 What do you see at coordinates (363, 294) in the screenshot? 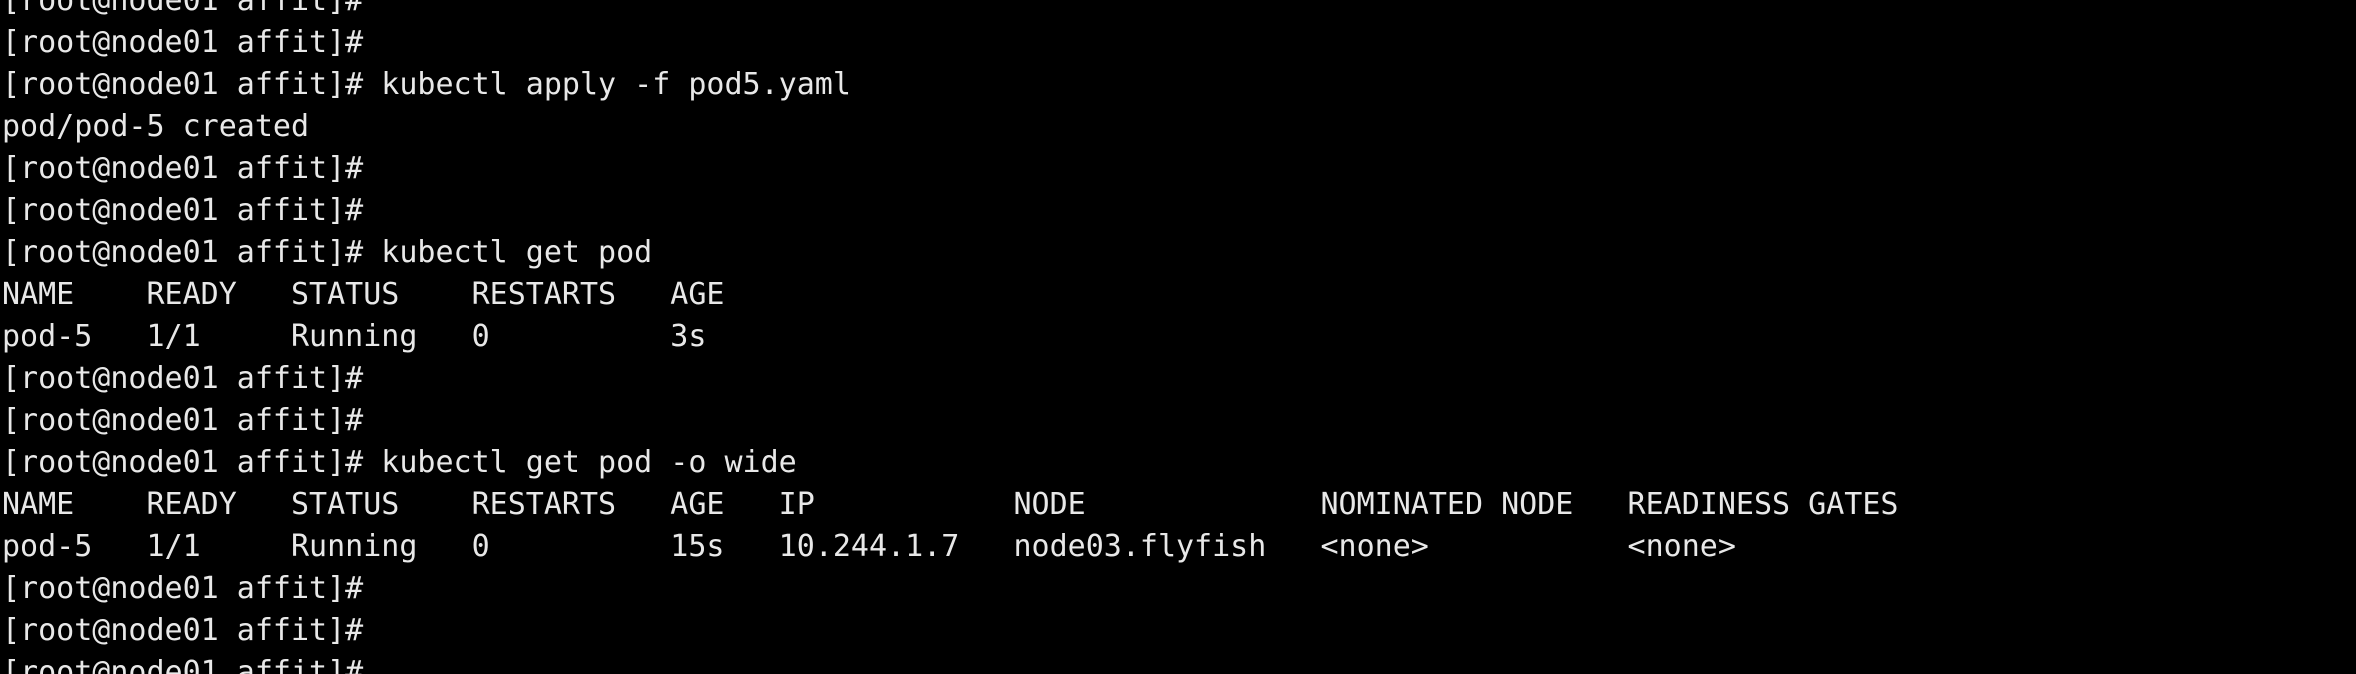
I see `pod-table-header: NAME READY STATUS RESTARTS AGE` at bounding box center [363, 294].